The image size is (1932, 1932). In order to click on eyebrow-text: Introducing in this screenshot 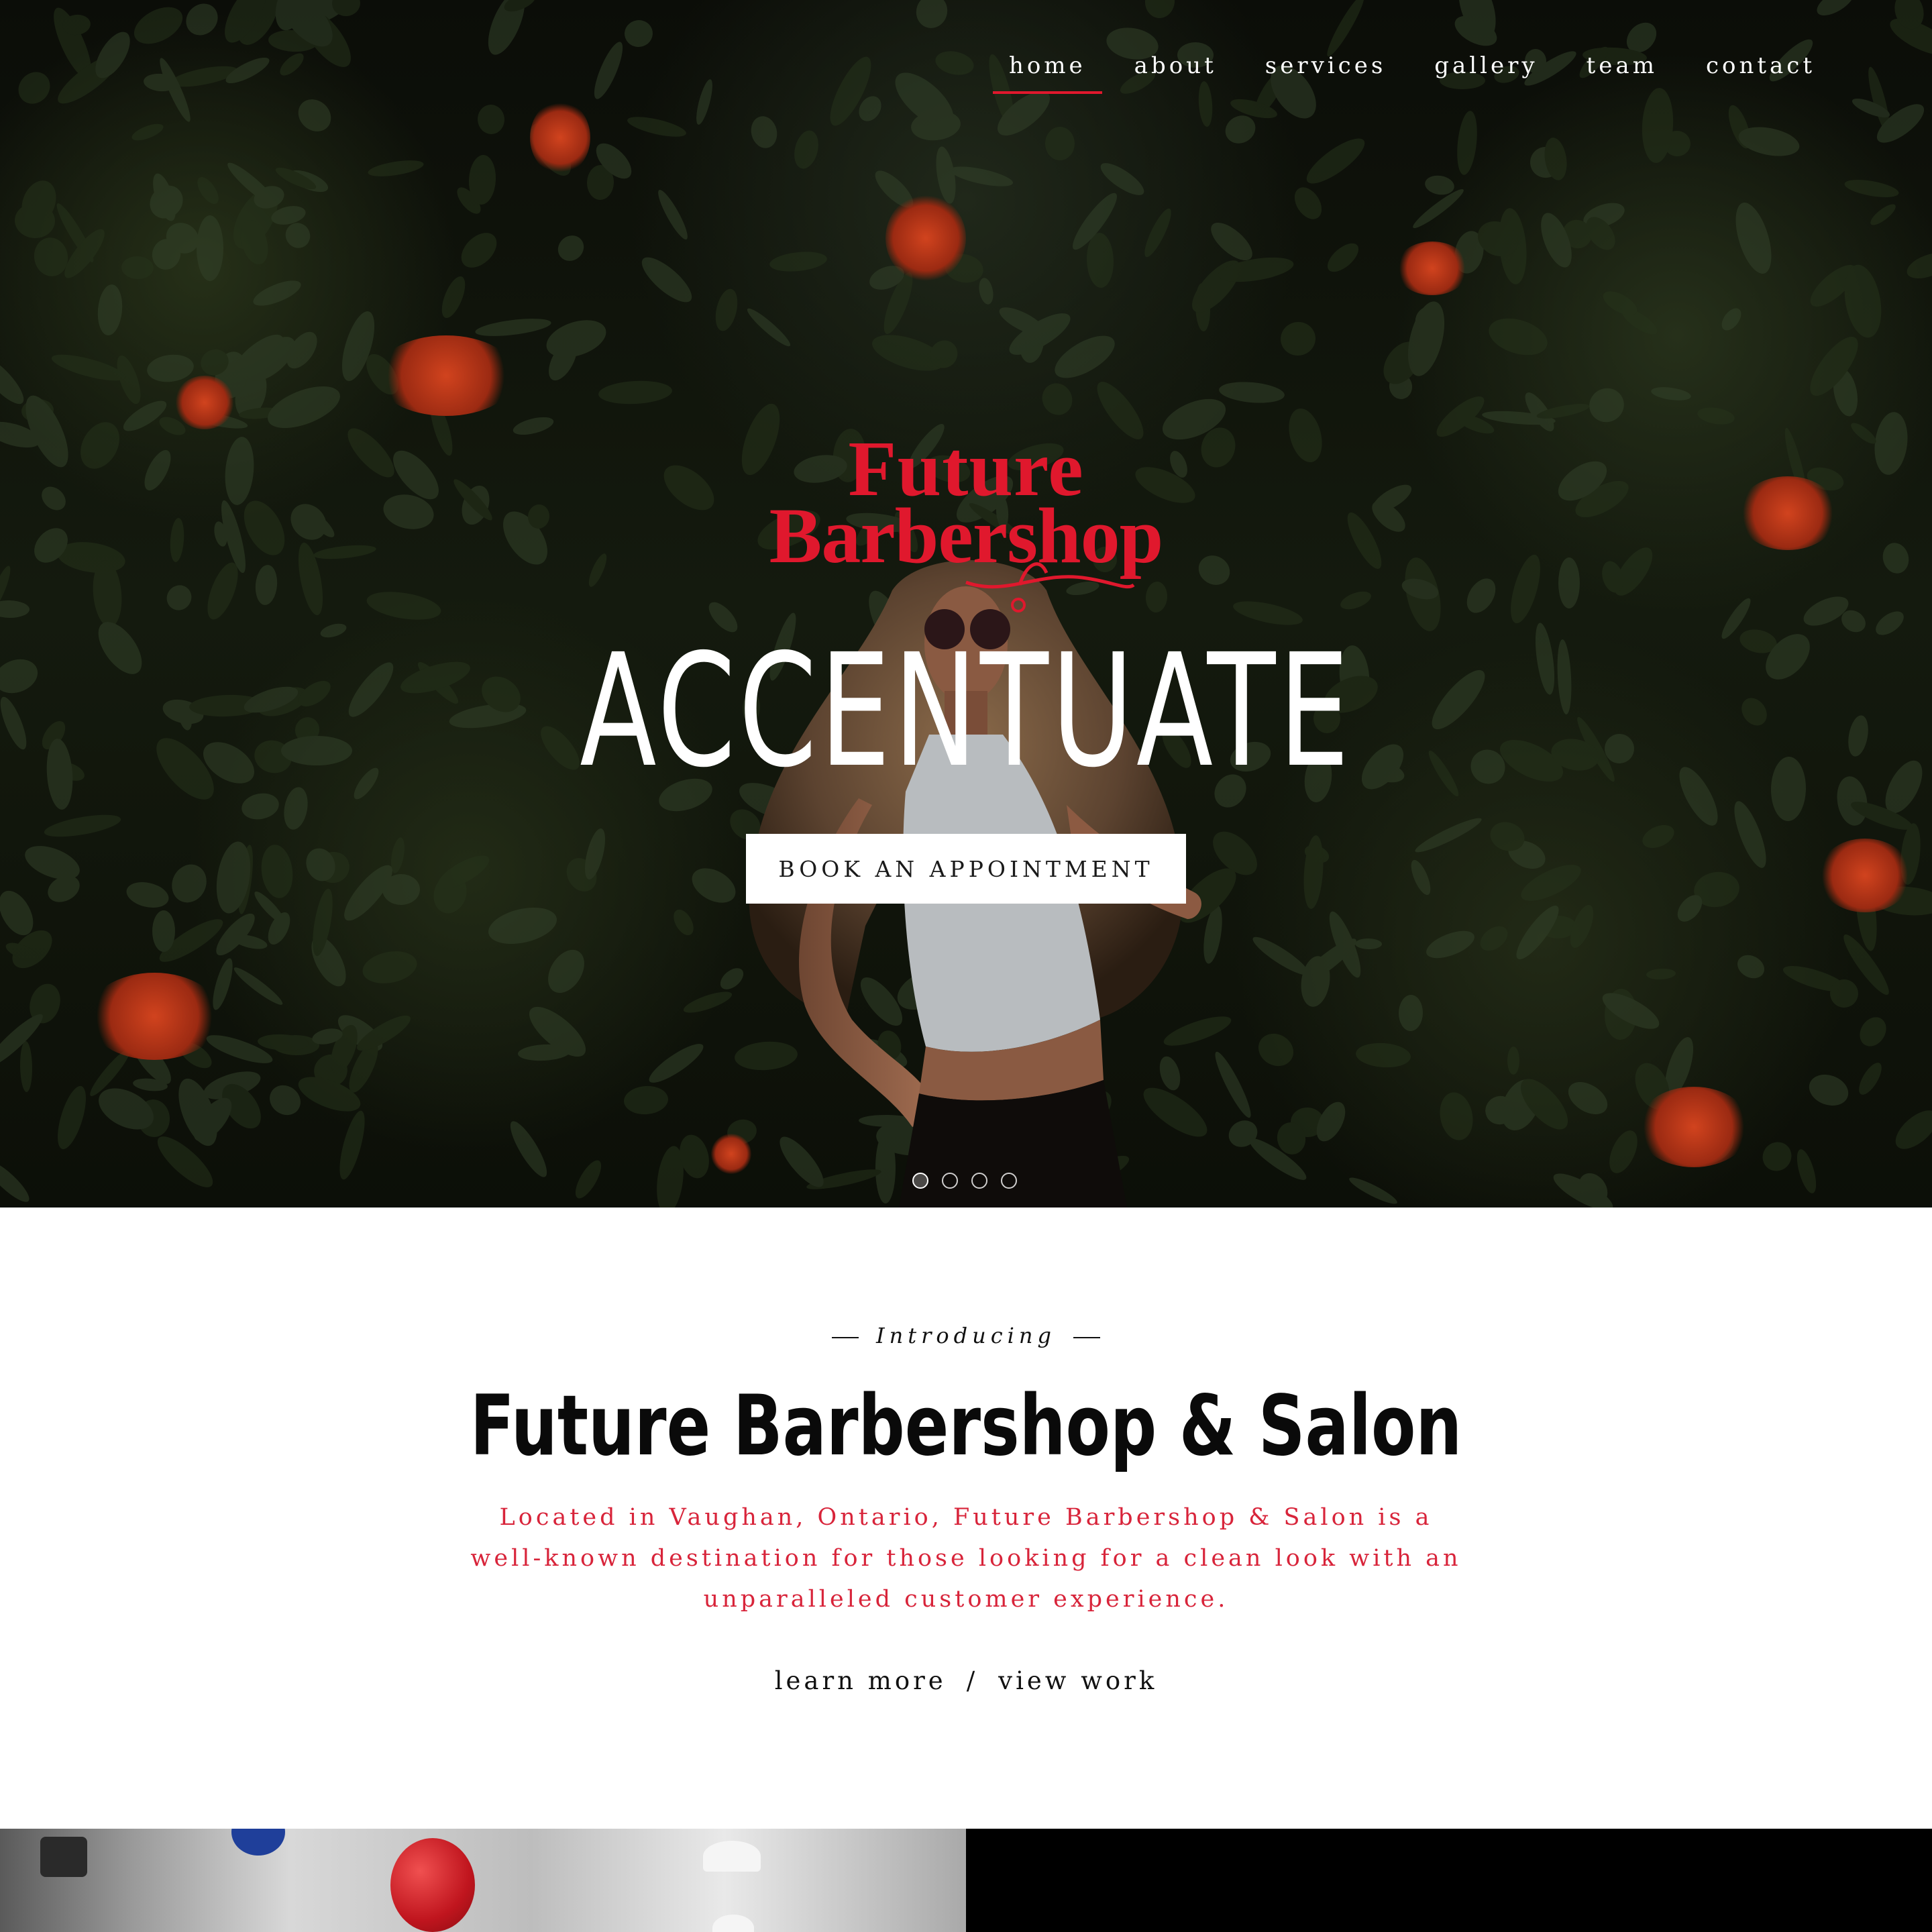, I will do `click(965, 1335)`.